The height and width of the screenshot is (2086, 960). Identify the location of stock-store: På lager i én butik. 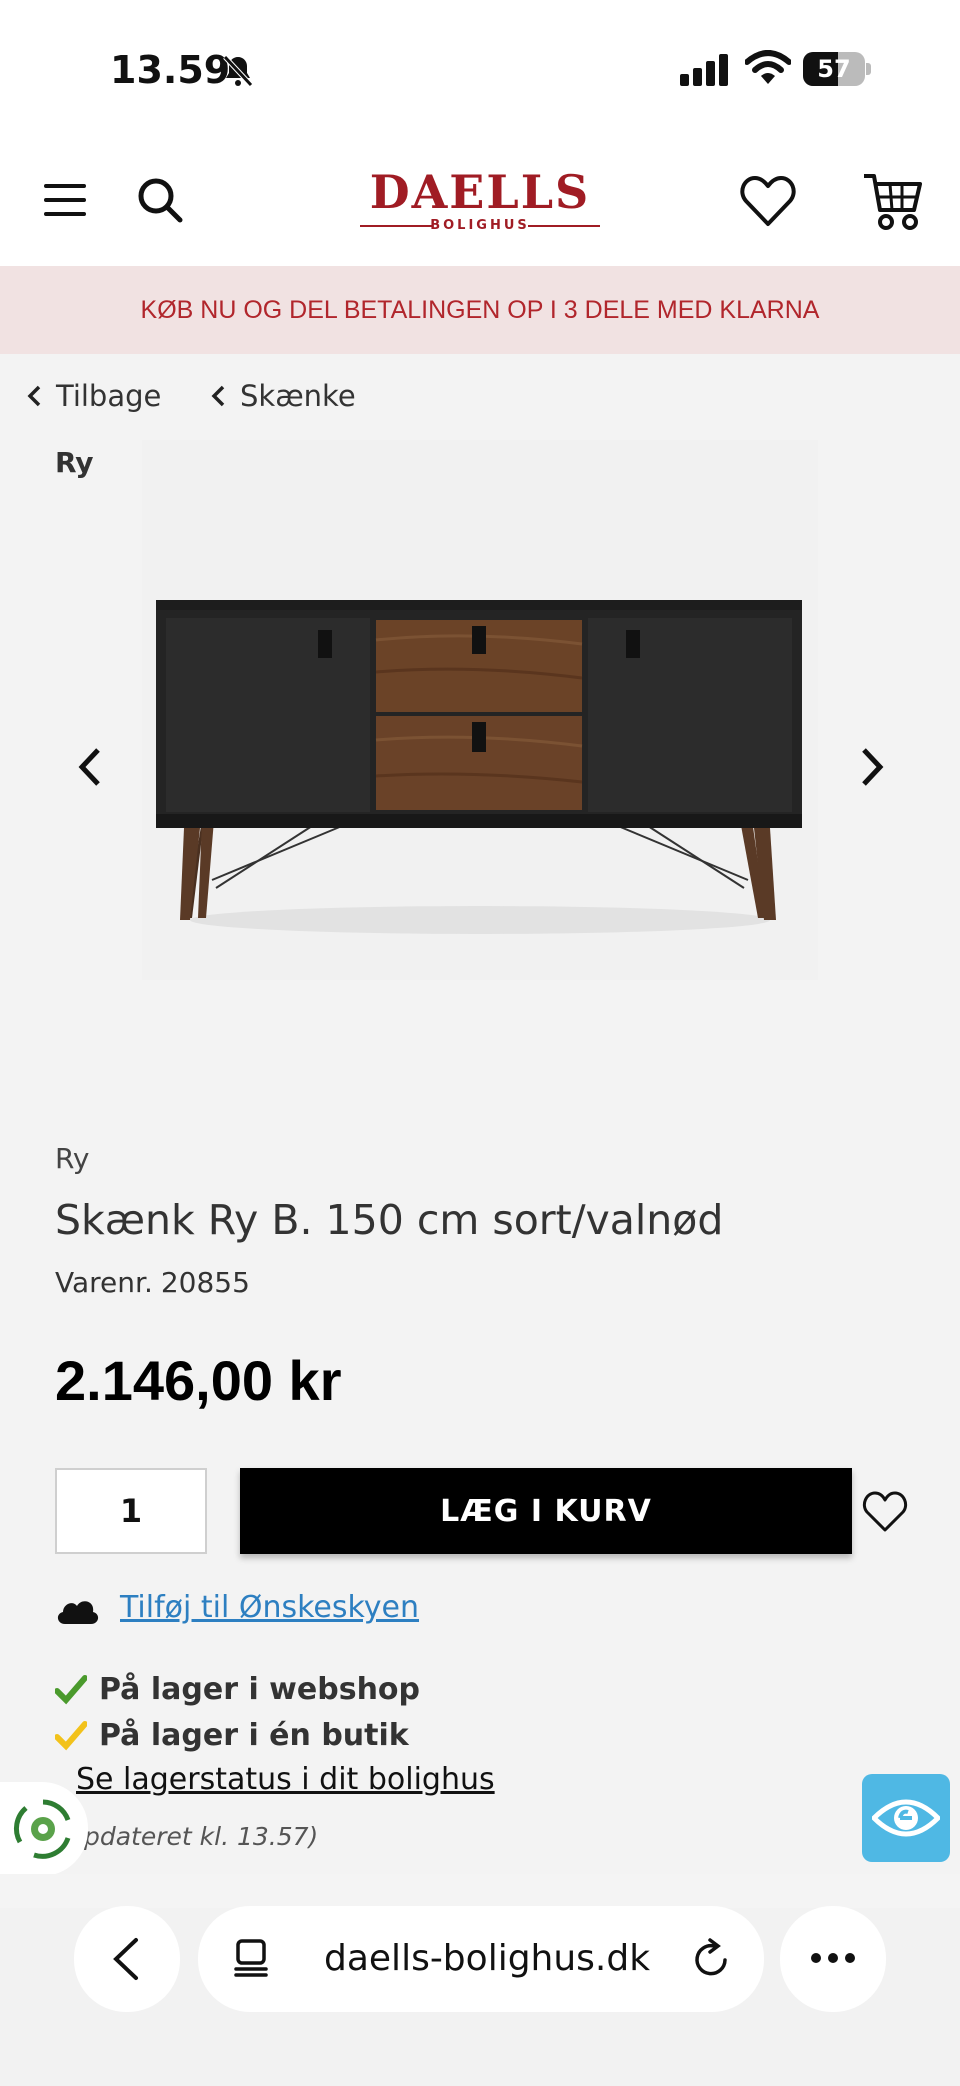
(232, 1735).